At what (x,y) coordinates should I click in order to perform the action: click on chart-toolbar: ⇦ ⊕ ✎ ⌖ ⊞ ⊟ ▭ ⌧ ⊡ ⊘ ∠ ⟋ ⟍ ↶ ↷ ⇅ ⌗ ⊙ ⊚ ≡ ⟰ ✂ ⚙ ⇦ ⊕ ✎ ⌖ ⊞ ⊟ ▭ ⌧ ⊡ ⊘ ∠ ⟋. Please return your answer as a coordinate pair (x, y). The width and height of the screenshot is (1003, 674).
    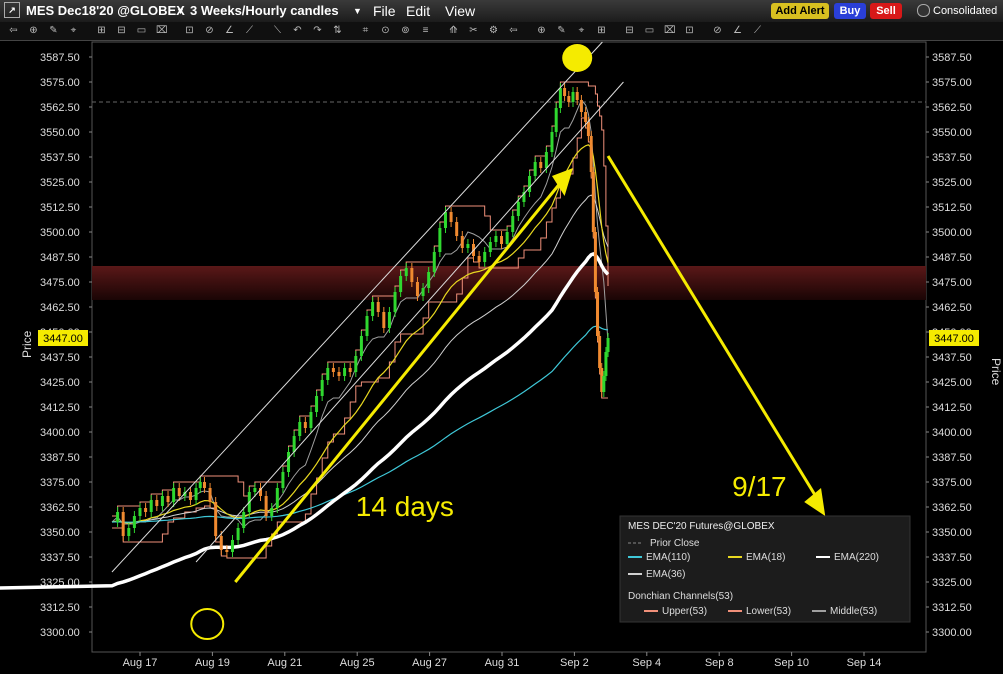
    Looking at the image, I should click on (501, 31).